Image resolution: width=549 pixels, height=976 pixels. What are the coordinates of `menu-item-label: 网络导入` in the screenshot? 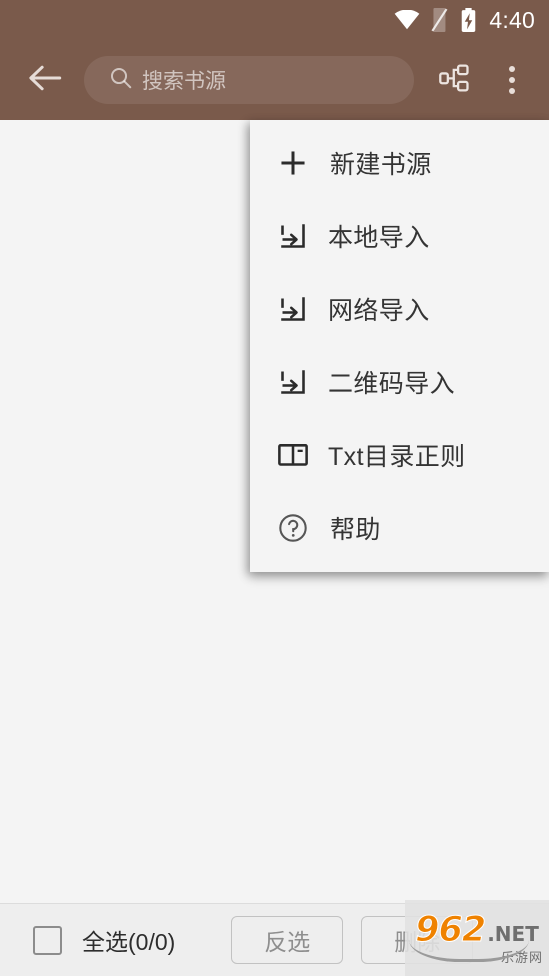 It's located at (379, 310).